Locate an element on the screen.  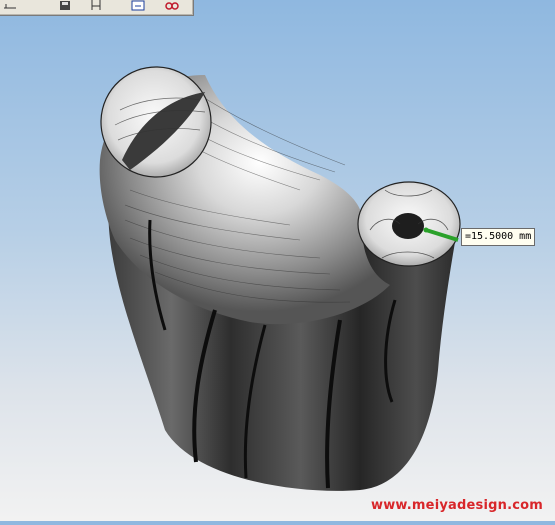
toolbar is located at coordinates (97, 8).